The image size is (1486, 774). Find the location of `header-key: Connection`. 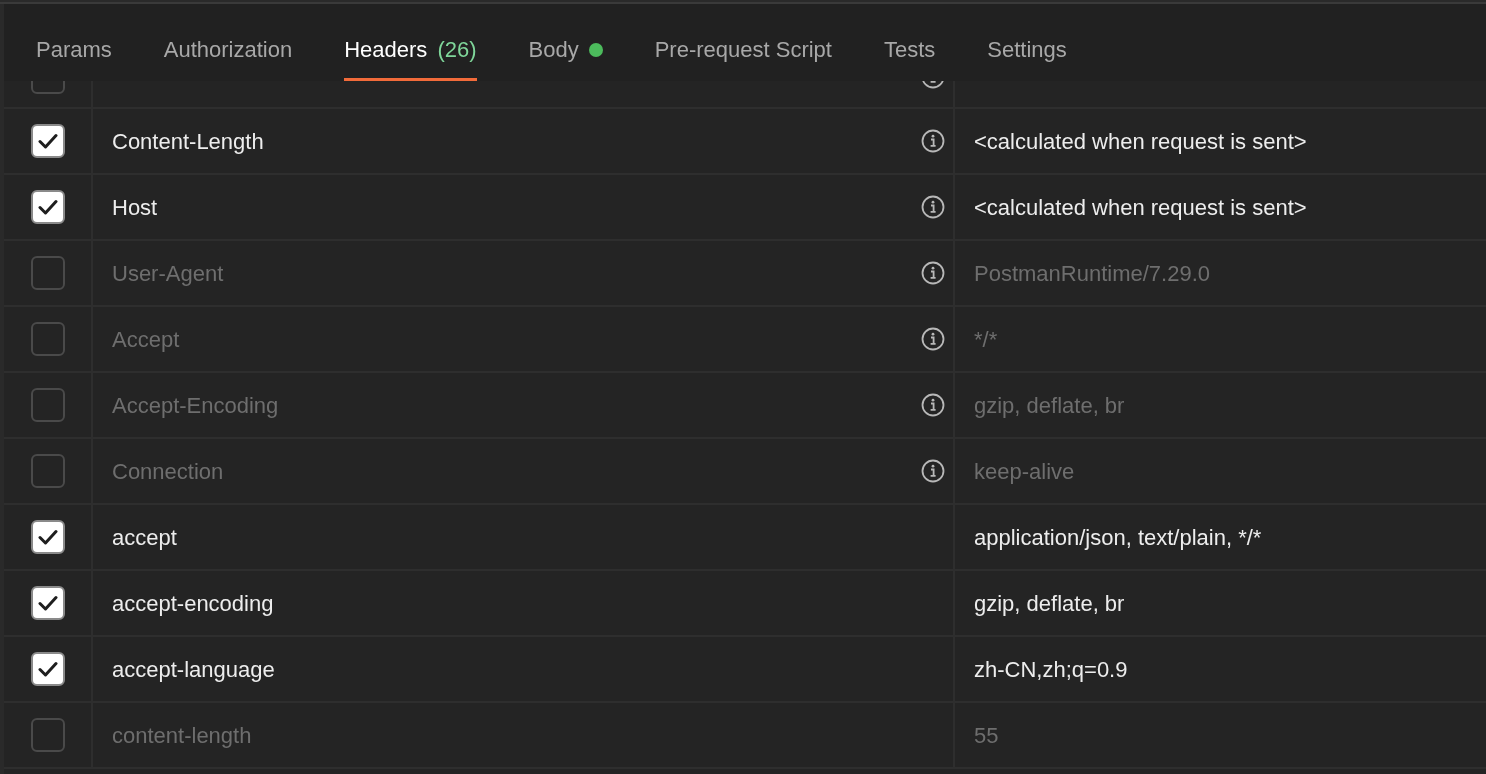

header-key: Connection is located at coordinates (516, 471).